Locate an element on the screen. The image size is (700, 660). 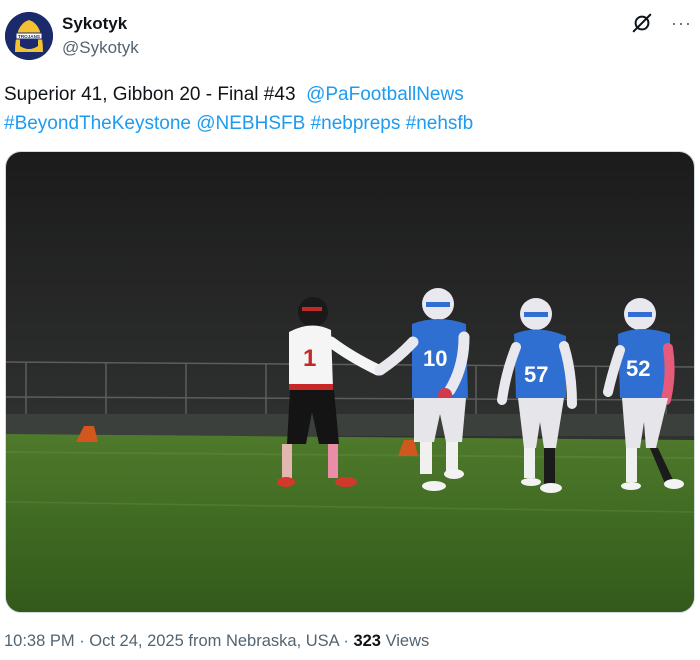
jersey-number: 10 is located at coordinates (435, 358).